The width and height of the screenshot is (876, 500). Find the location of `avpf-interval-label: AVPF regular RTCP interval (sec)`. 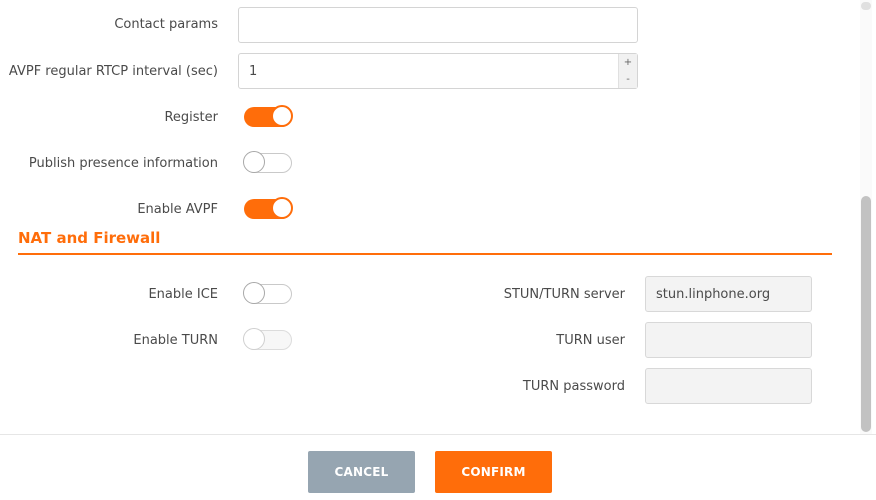

avpf-interval-label: AVPF regular RTCP interval (sec) is located at coordinates (113, 71).